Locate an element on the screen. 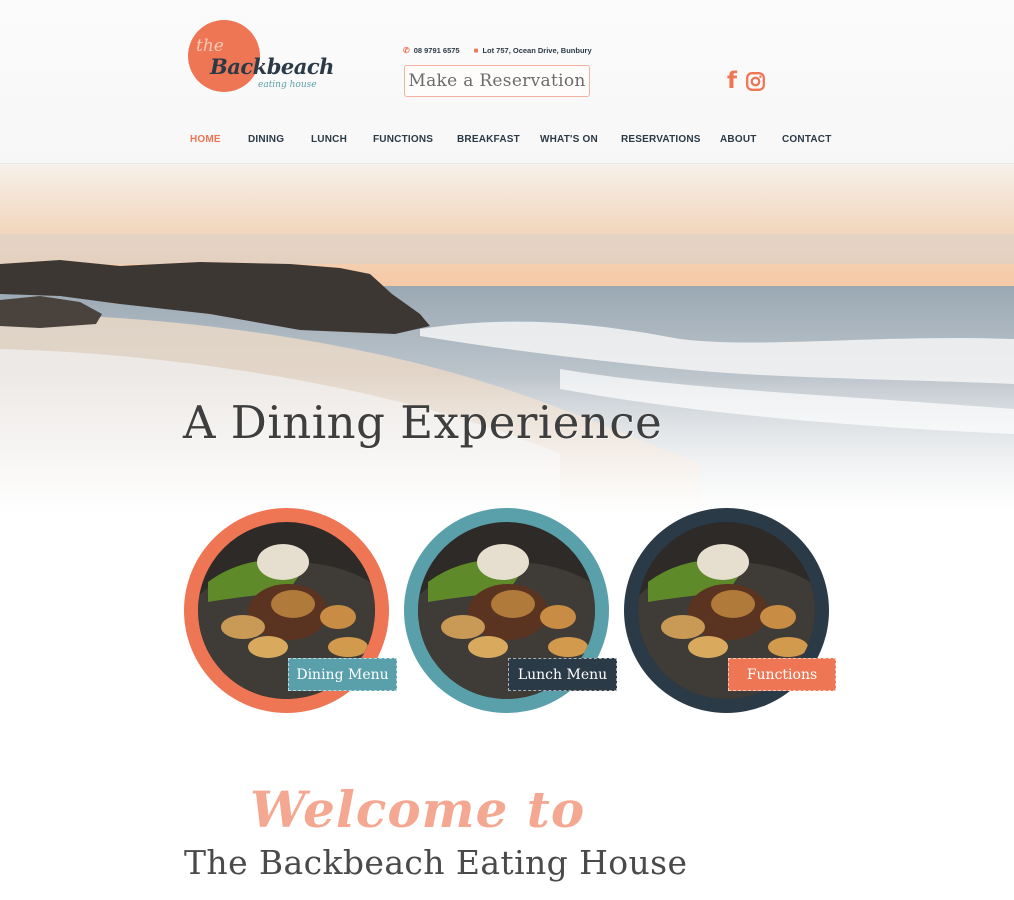 Image resolution: width=1014 pixels, height=900 pixels. logo-name: Backbeach is located at coordinates (272, 66).